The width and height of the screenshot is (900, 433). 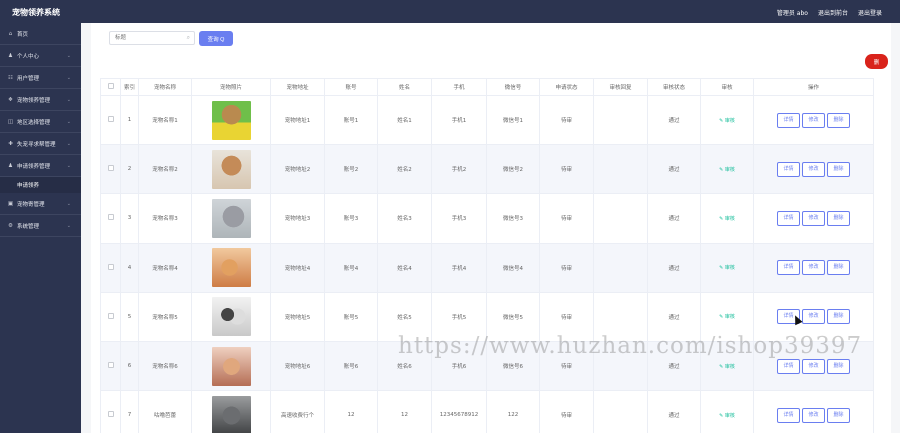 I want to click on cell-account: 账号2, so click(x=351, y=169).